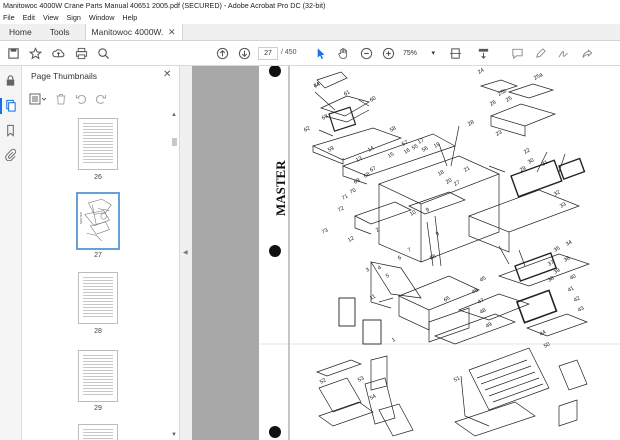 The height and width of the screenshot is (440, 620). What do you see at coordinates (367, 175) in the screenshot?
I see `part-callout-label: 68` at bounding box center [367, 175].